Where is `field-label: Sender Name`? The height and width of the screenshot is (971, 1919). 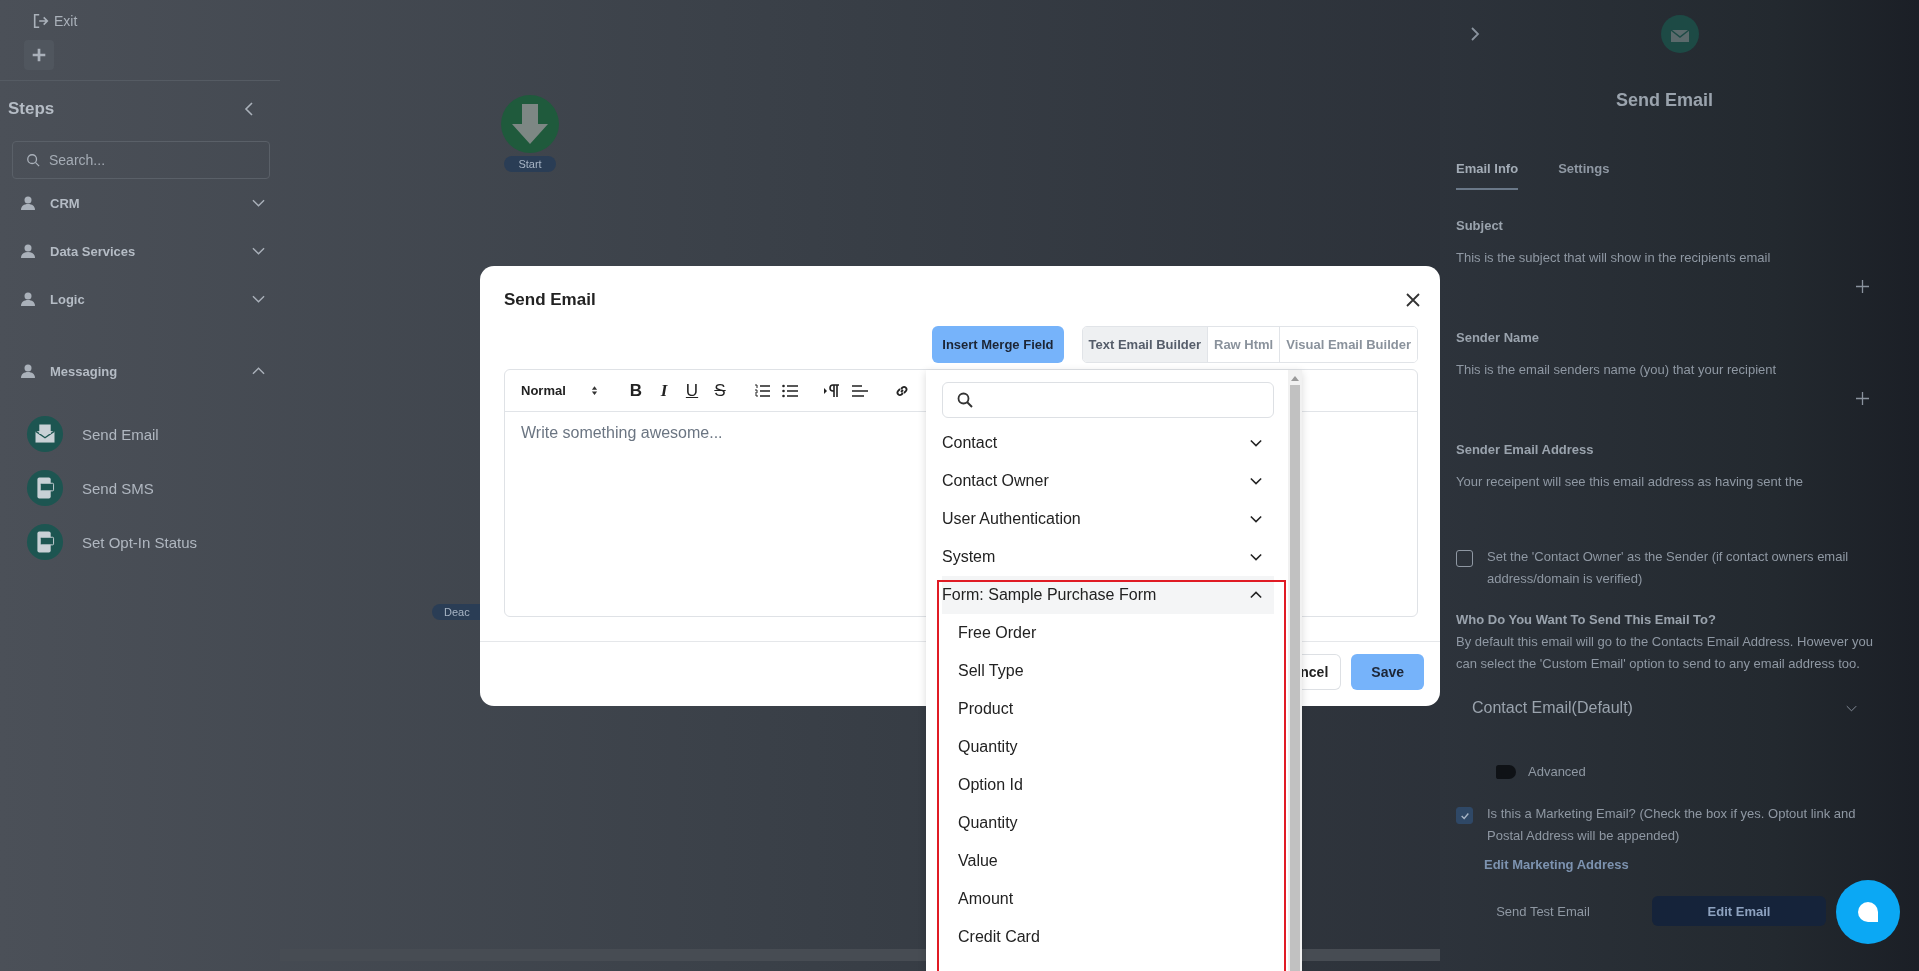 field-label: Sender Name is located at coordinates (1498, 337).